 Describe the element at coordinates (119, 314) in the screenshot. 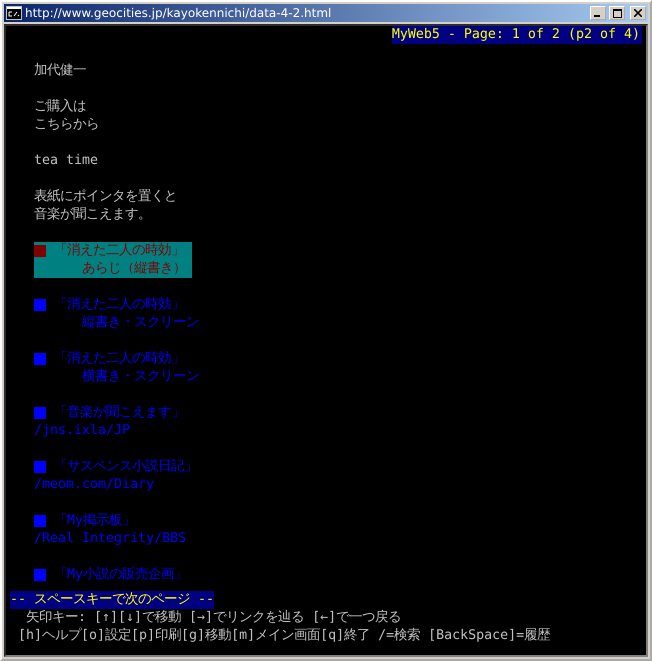

I see `link: 「消えた二人の時効」 縦書き・スクリーン` at that location.